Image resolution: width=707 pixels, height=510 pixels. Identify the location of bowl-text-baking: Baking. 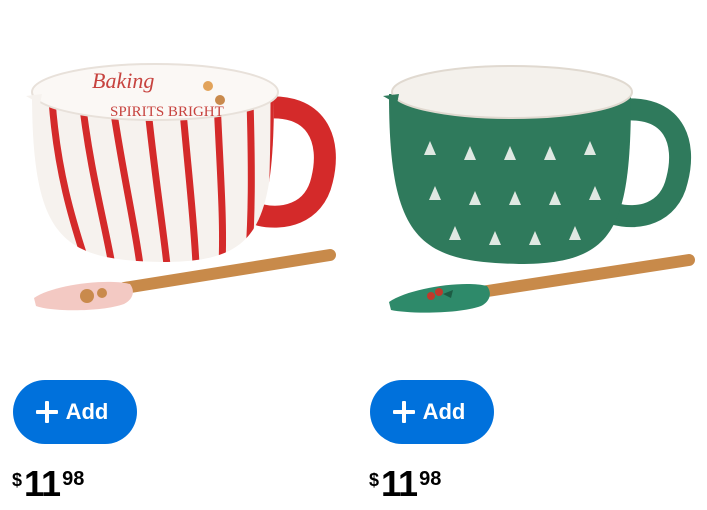
(123, 80).